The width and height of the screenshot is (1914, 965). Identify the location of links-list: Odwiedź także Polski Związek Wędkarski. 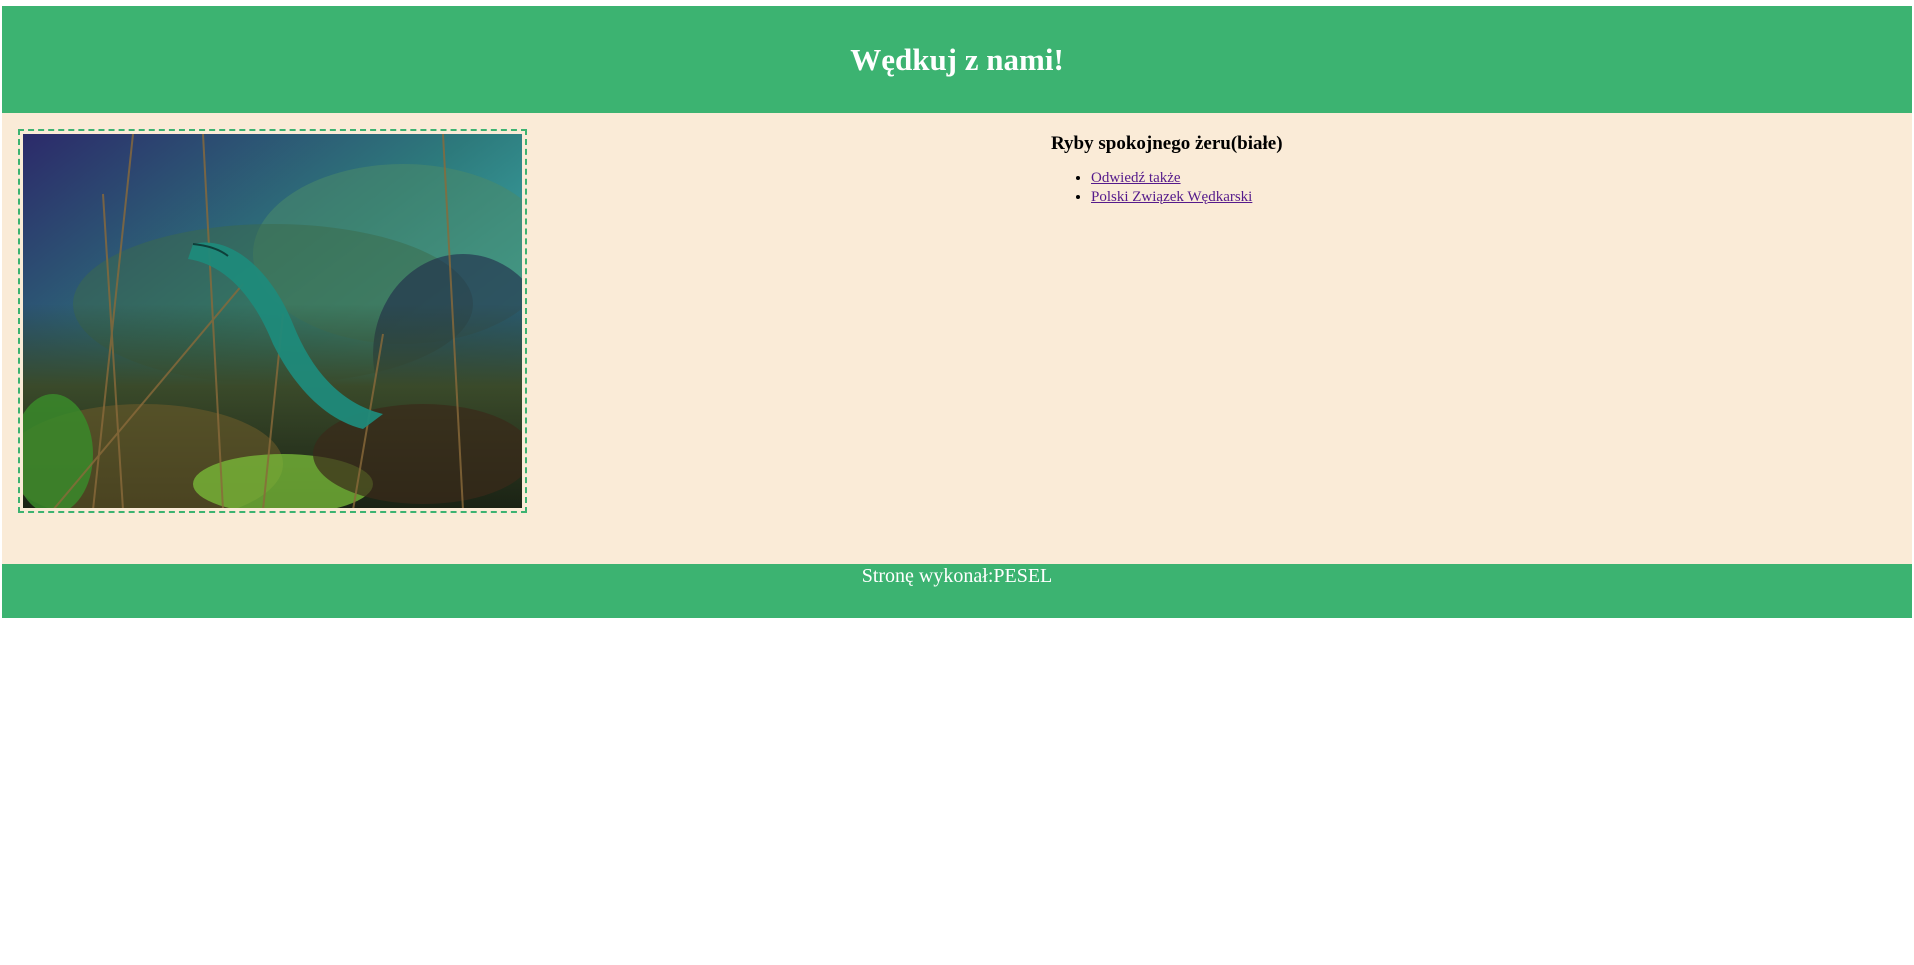
(1401, 188).